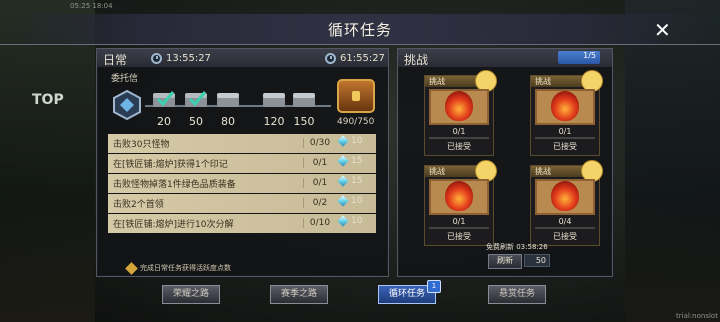  I want to click on milestone-value: 20, so click(164, 121).